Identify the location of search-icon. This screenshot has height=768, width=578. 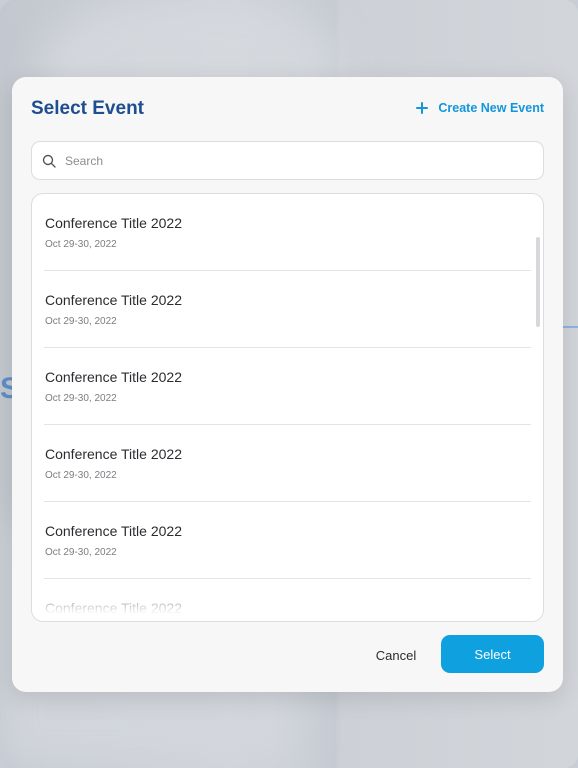
(49, 161).